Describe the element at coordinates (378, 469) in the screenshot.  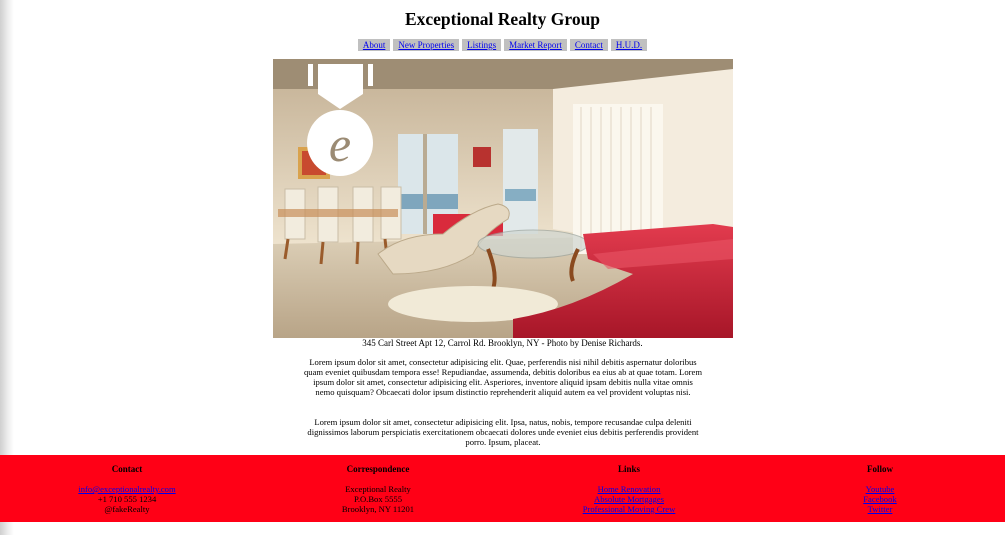
I see `footer-correspondence-heading: Correspondence` at that location.